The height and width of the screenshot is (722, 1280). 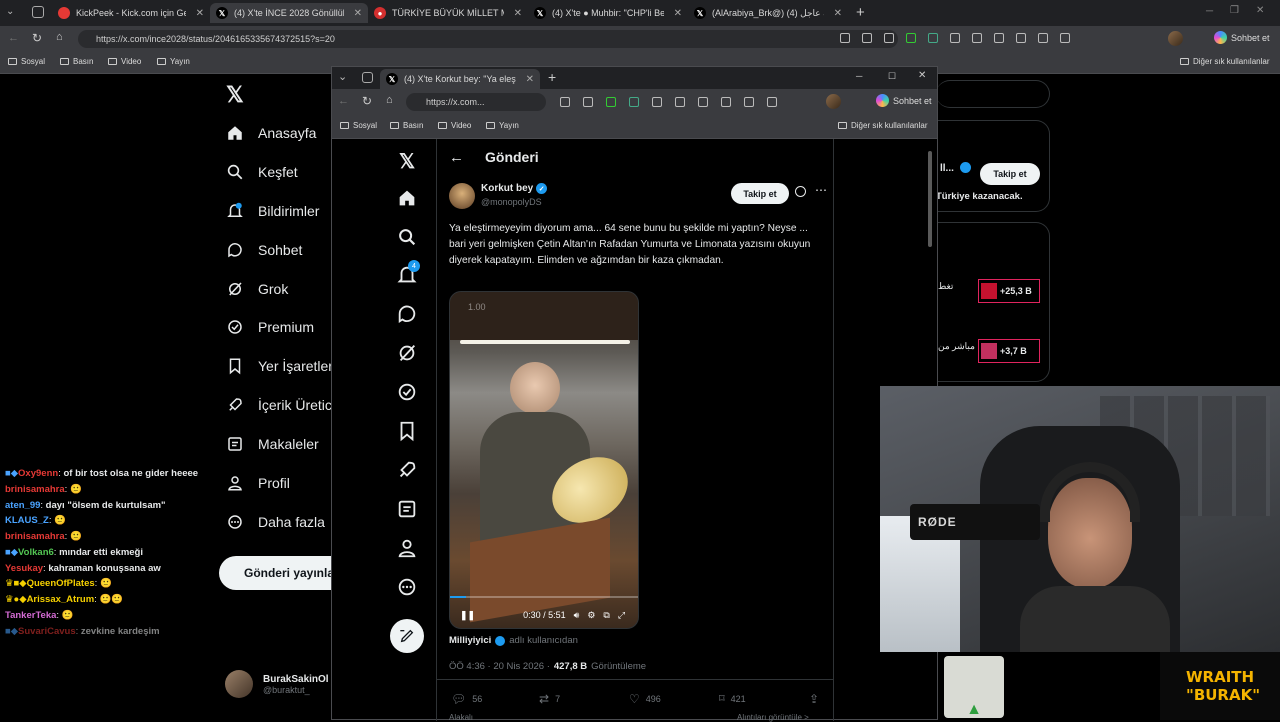 I want to click on bookmark-button: ⌑ 421, so click(x=732, y=698).